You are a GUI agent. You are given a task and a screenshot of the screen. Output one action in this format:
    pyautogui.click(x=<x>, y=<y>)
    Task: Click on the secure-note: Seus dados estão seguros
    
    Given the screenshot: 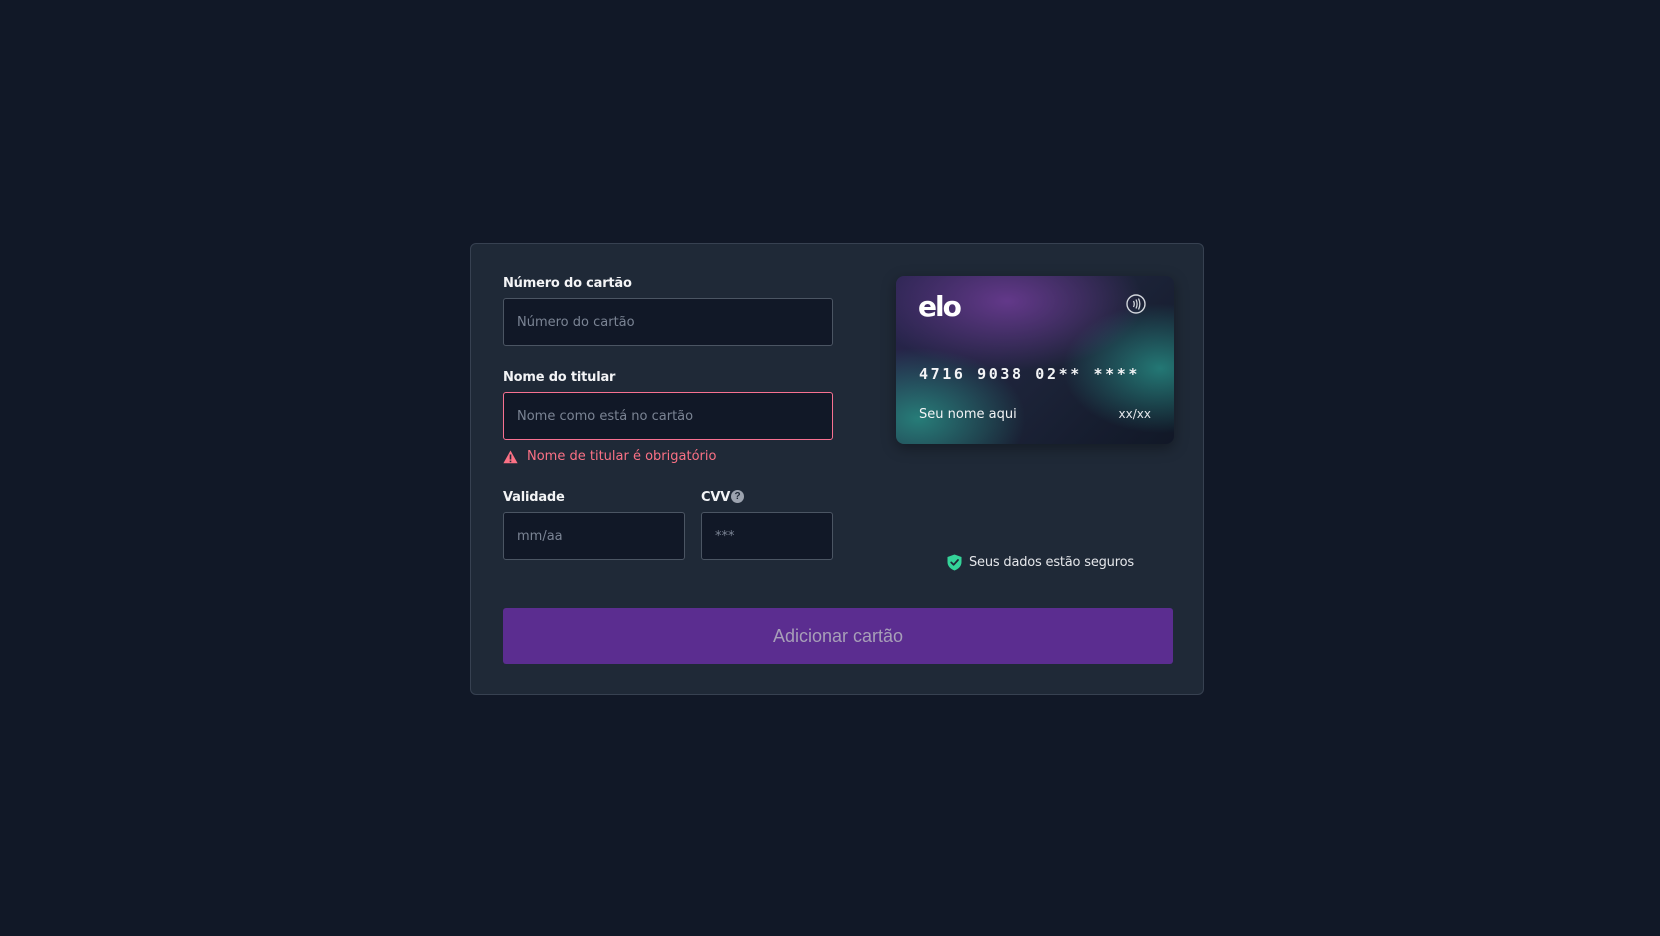 What is the action you would take?
    pyautogui.click(x=1040, y=562)
    